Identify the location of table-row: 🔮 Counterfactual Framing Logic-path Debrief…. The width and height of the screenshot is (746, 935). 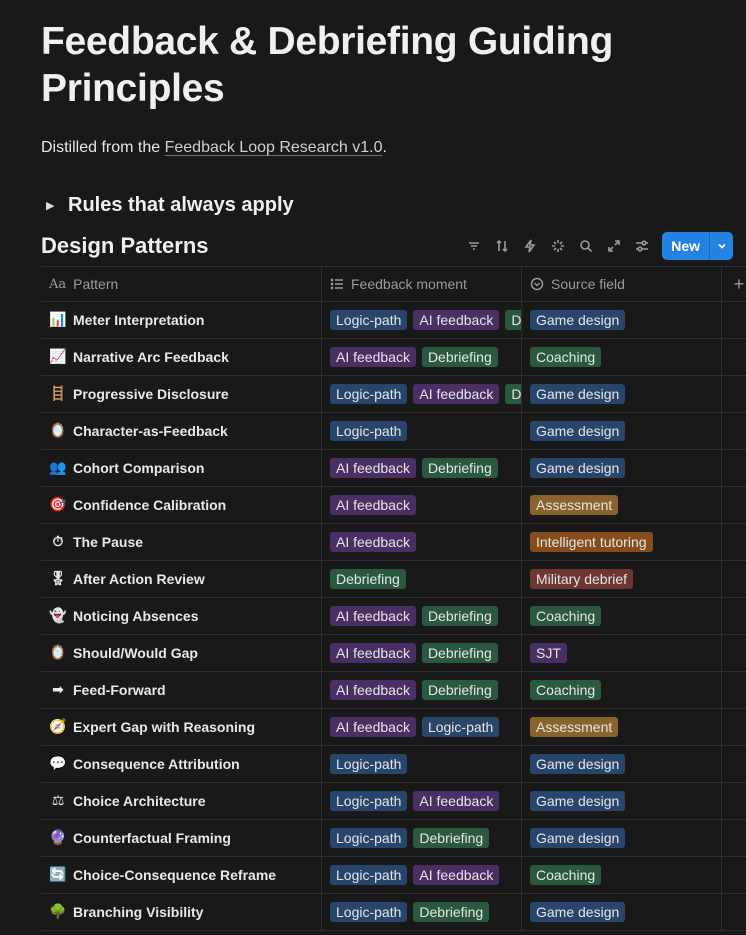
(393, 838).